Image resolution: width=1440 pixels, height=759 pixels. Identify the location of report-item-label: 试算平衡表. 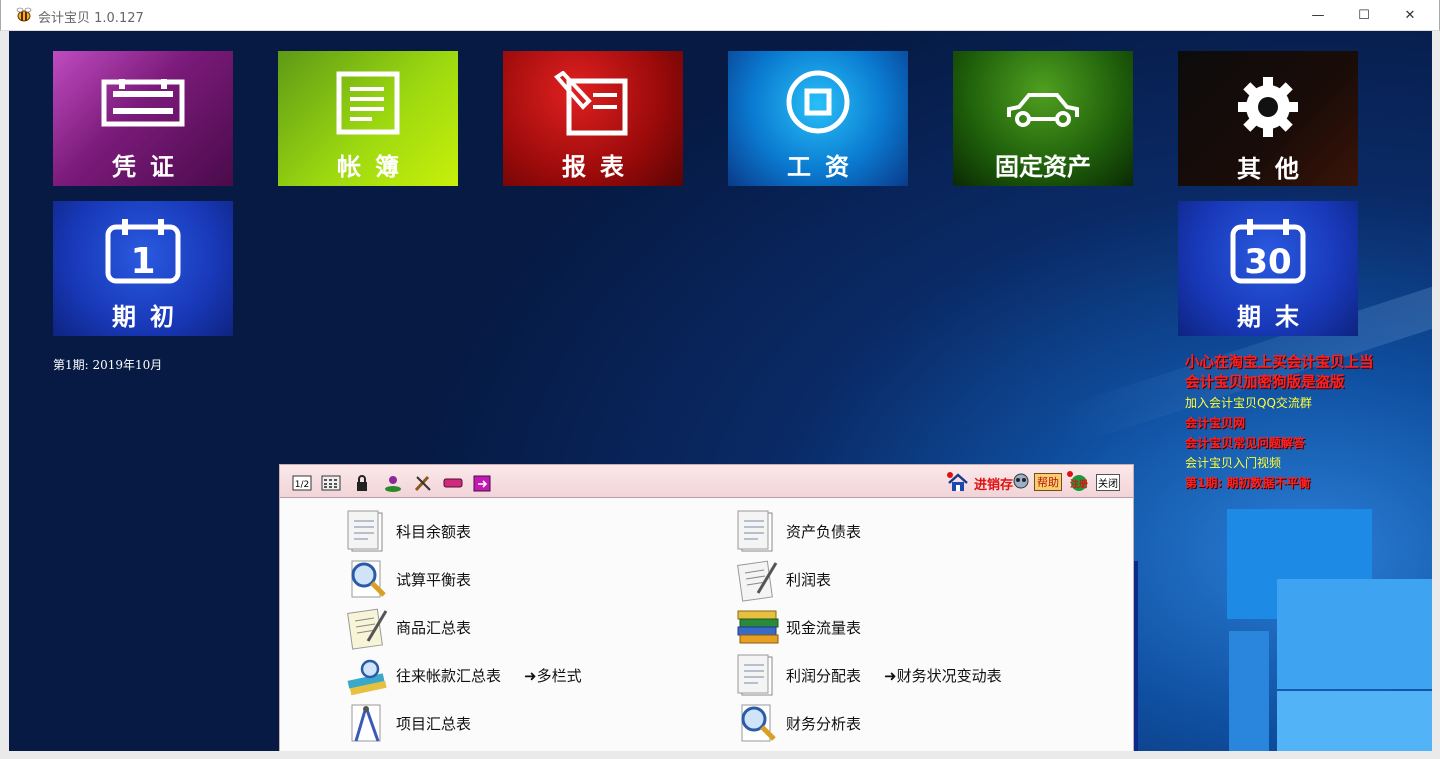
(434, 580).